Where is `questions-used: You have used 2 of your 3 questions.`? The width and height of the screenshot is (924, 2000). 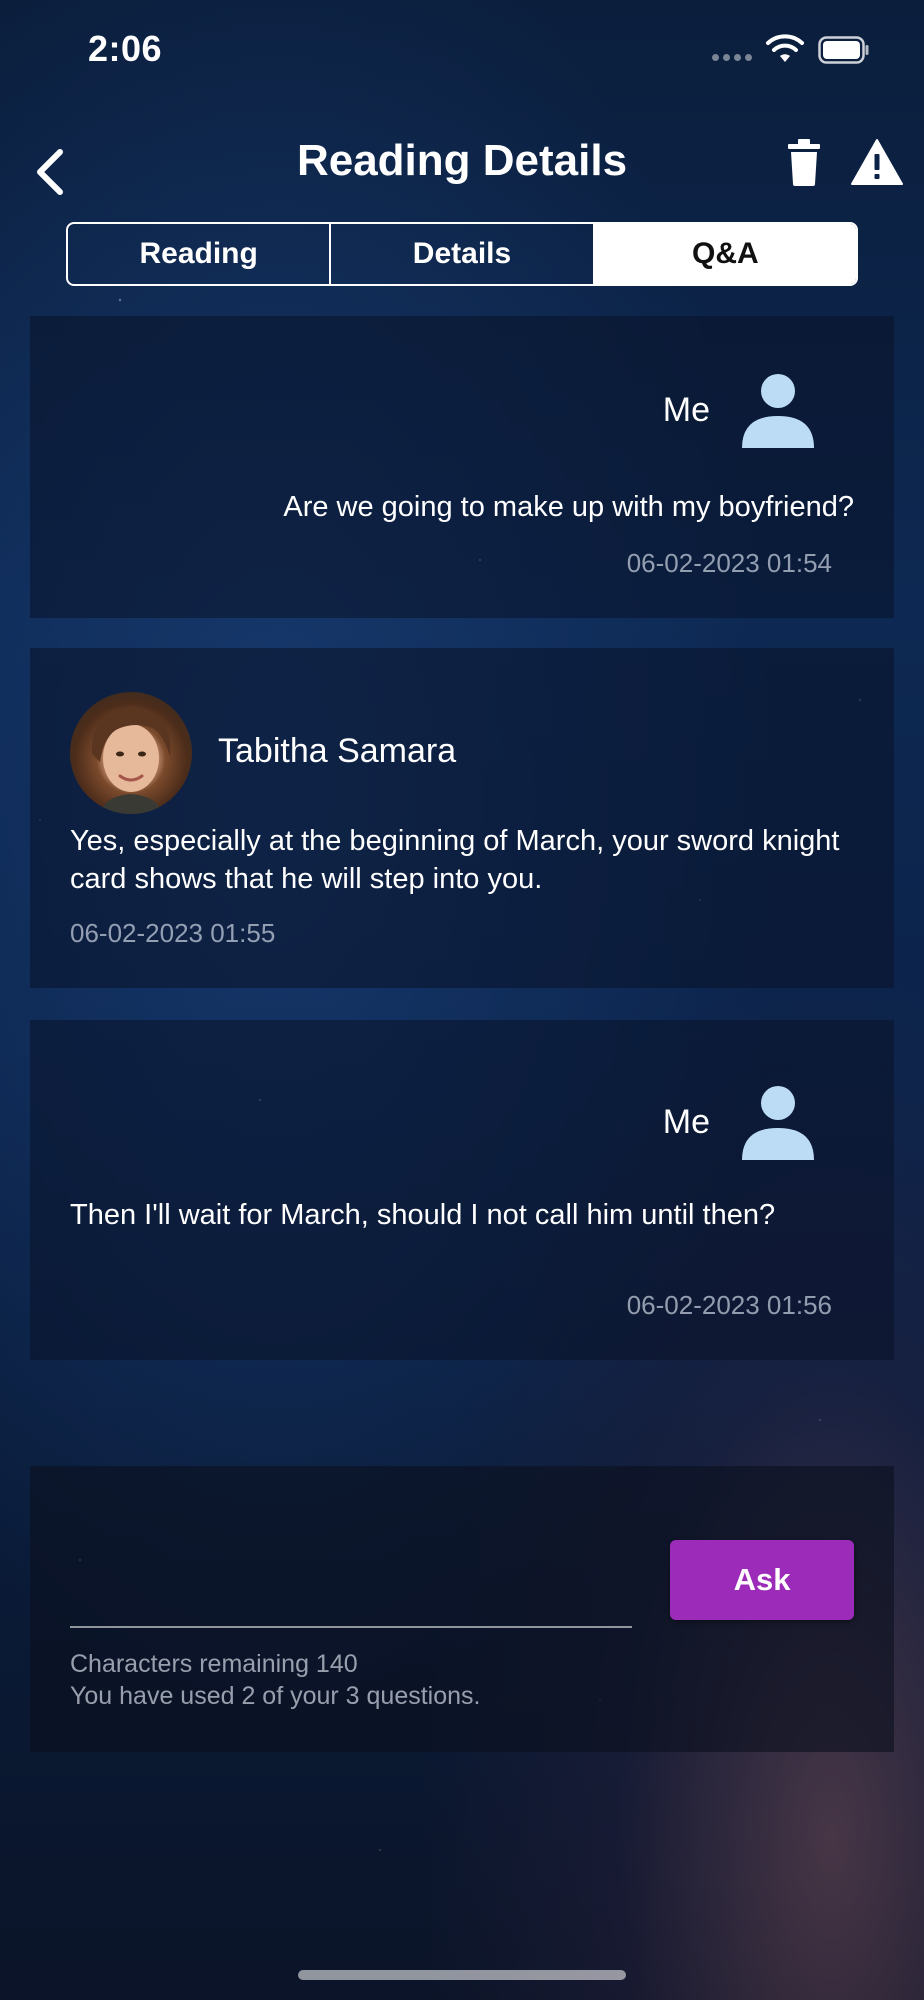 questions-used: You have used 2 of your 3 questions. is located at coordinates (275, 1696).